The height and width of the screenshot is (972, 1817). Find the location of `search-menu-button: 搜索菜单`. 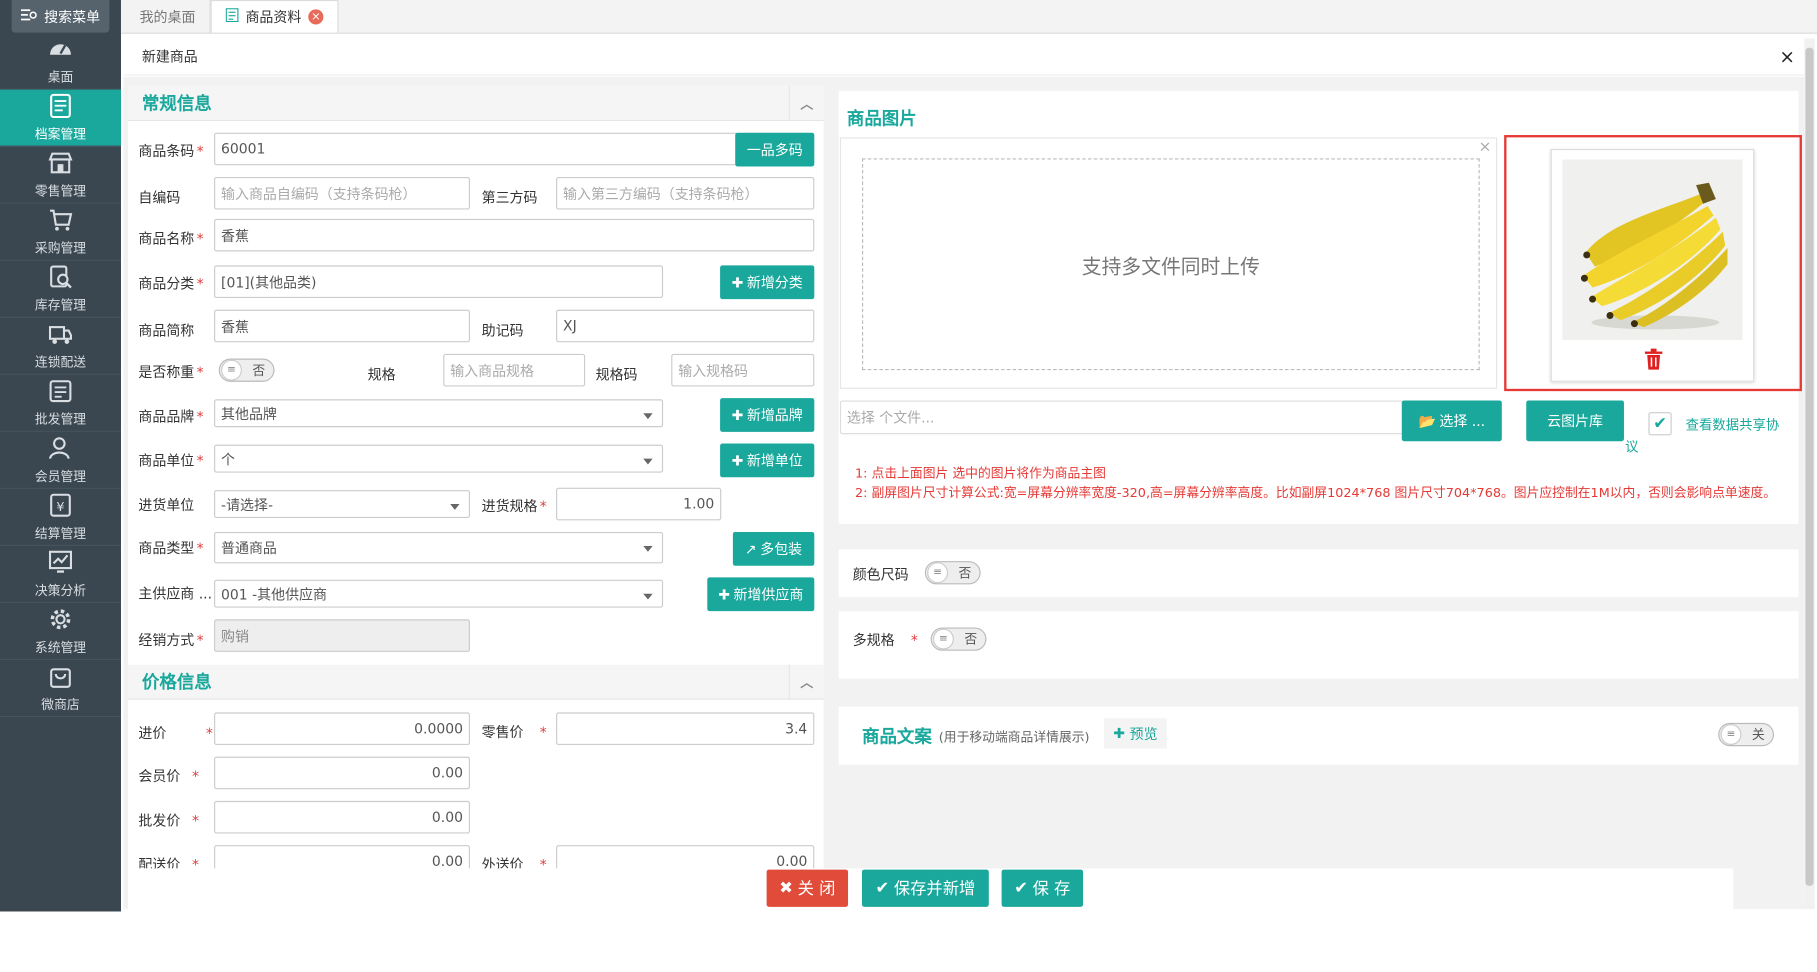

search-menu-button: 搜索菜单 is located at coordinates (60, 16).